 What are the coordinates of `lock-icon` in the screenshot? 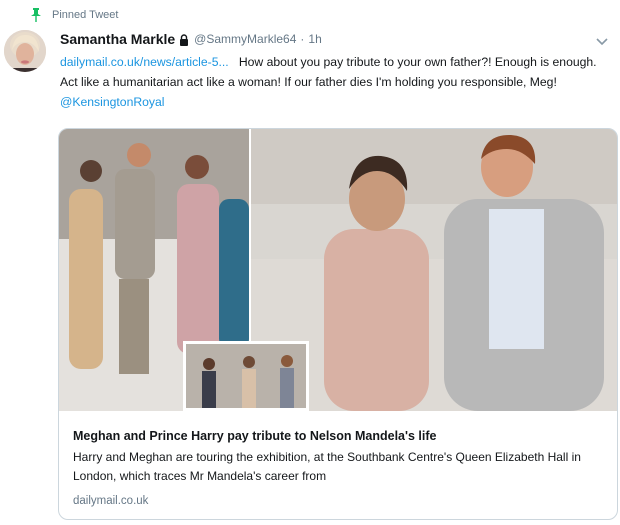 It's located at (184, 39).